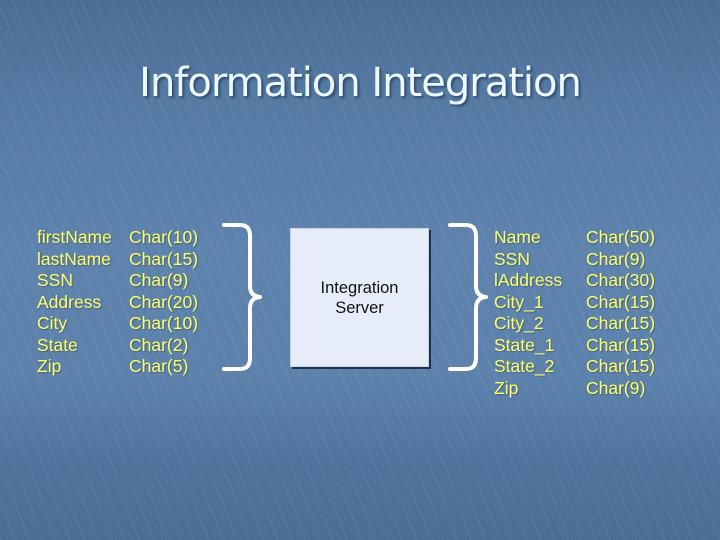 This screenshot has height=540, width=720. I want to click on integration-server-box: Integration Server, so click(359, 297).